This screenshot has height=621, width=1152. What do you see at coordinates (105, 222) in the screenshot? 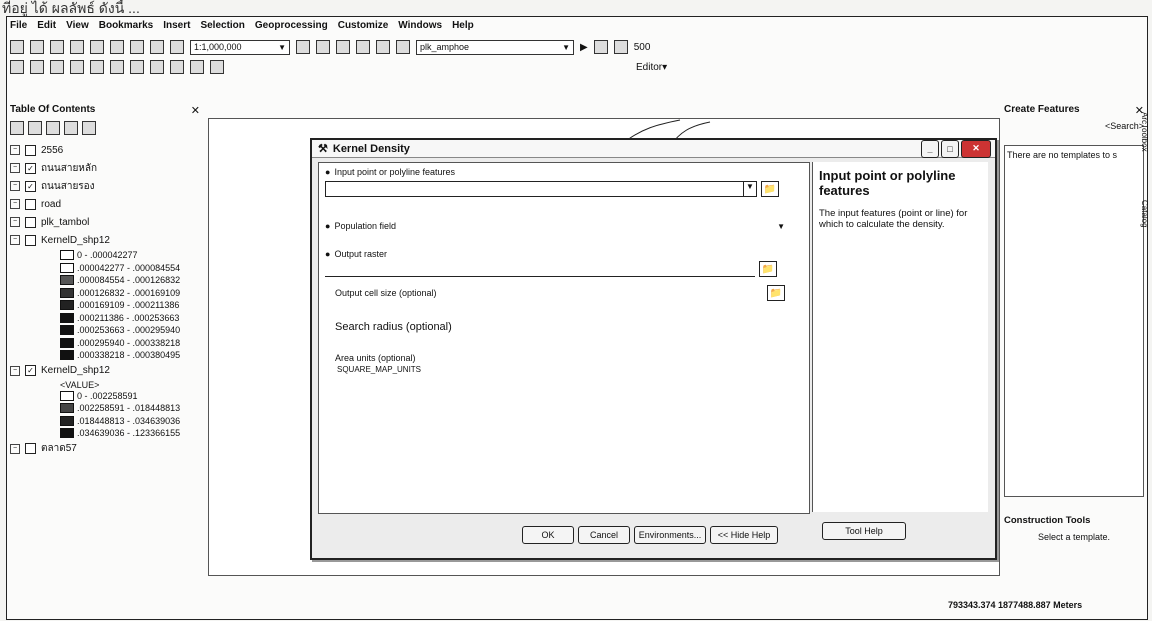
I see `toc-layer: − plk_tambol` at bounding box center [105, 222].